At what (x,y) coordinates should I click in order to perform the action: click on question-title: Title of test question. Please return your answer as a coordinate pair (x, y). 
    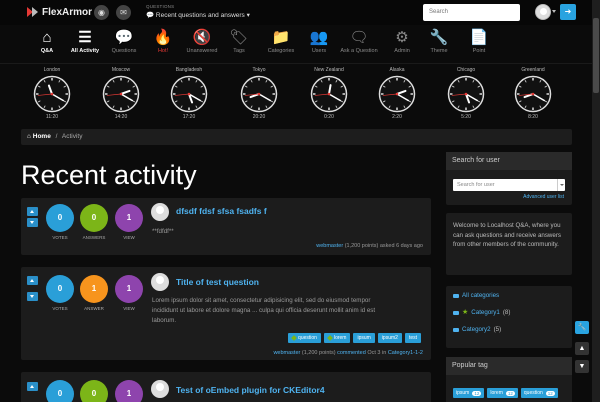
    Looking at the image, I should click on (217, 282).